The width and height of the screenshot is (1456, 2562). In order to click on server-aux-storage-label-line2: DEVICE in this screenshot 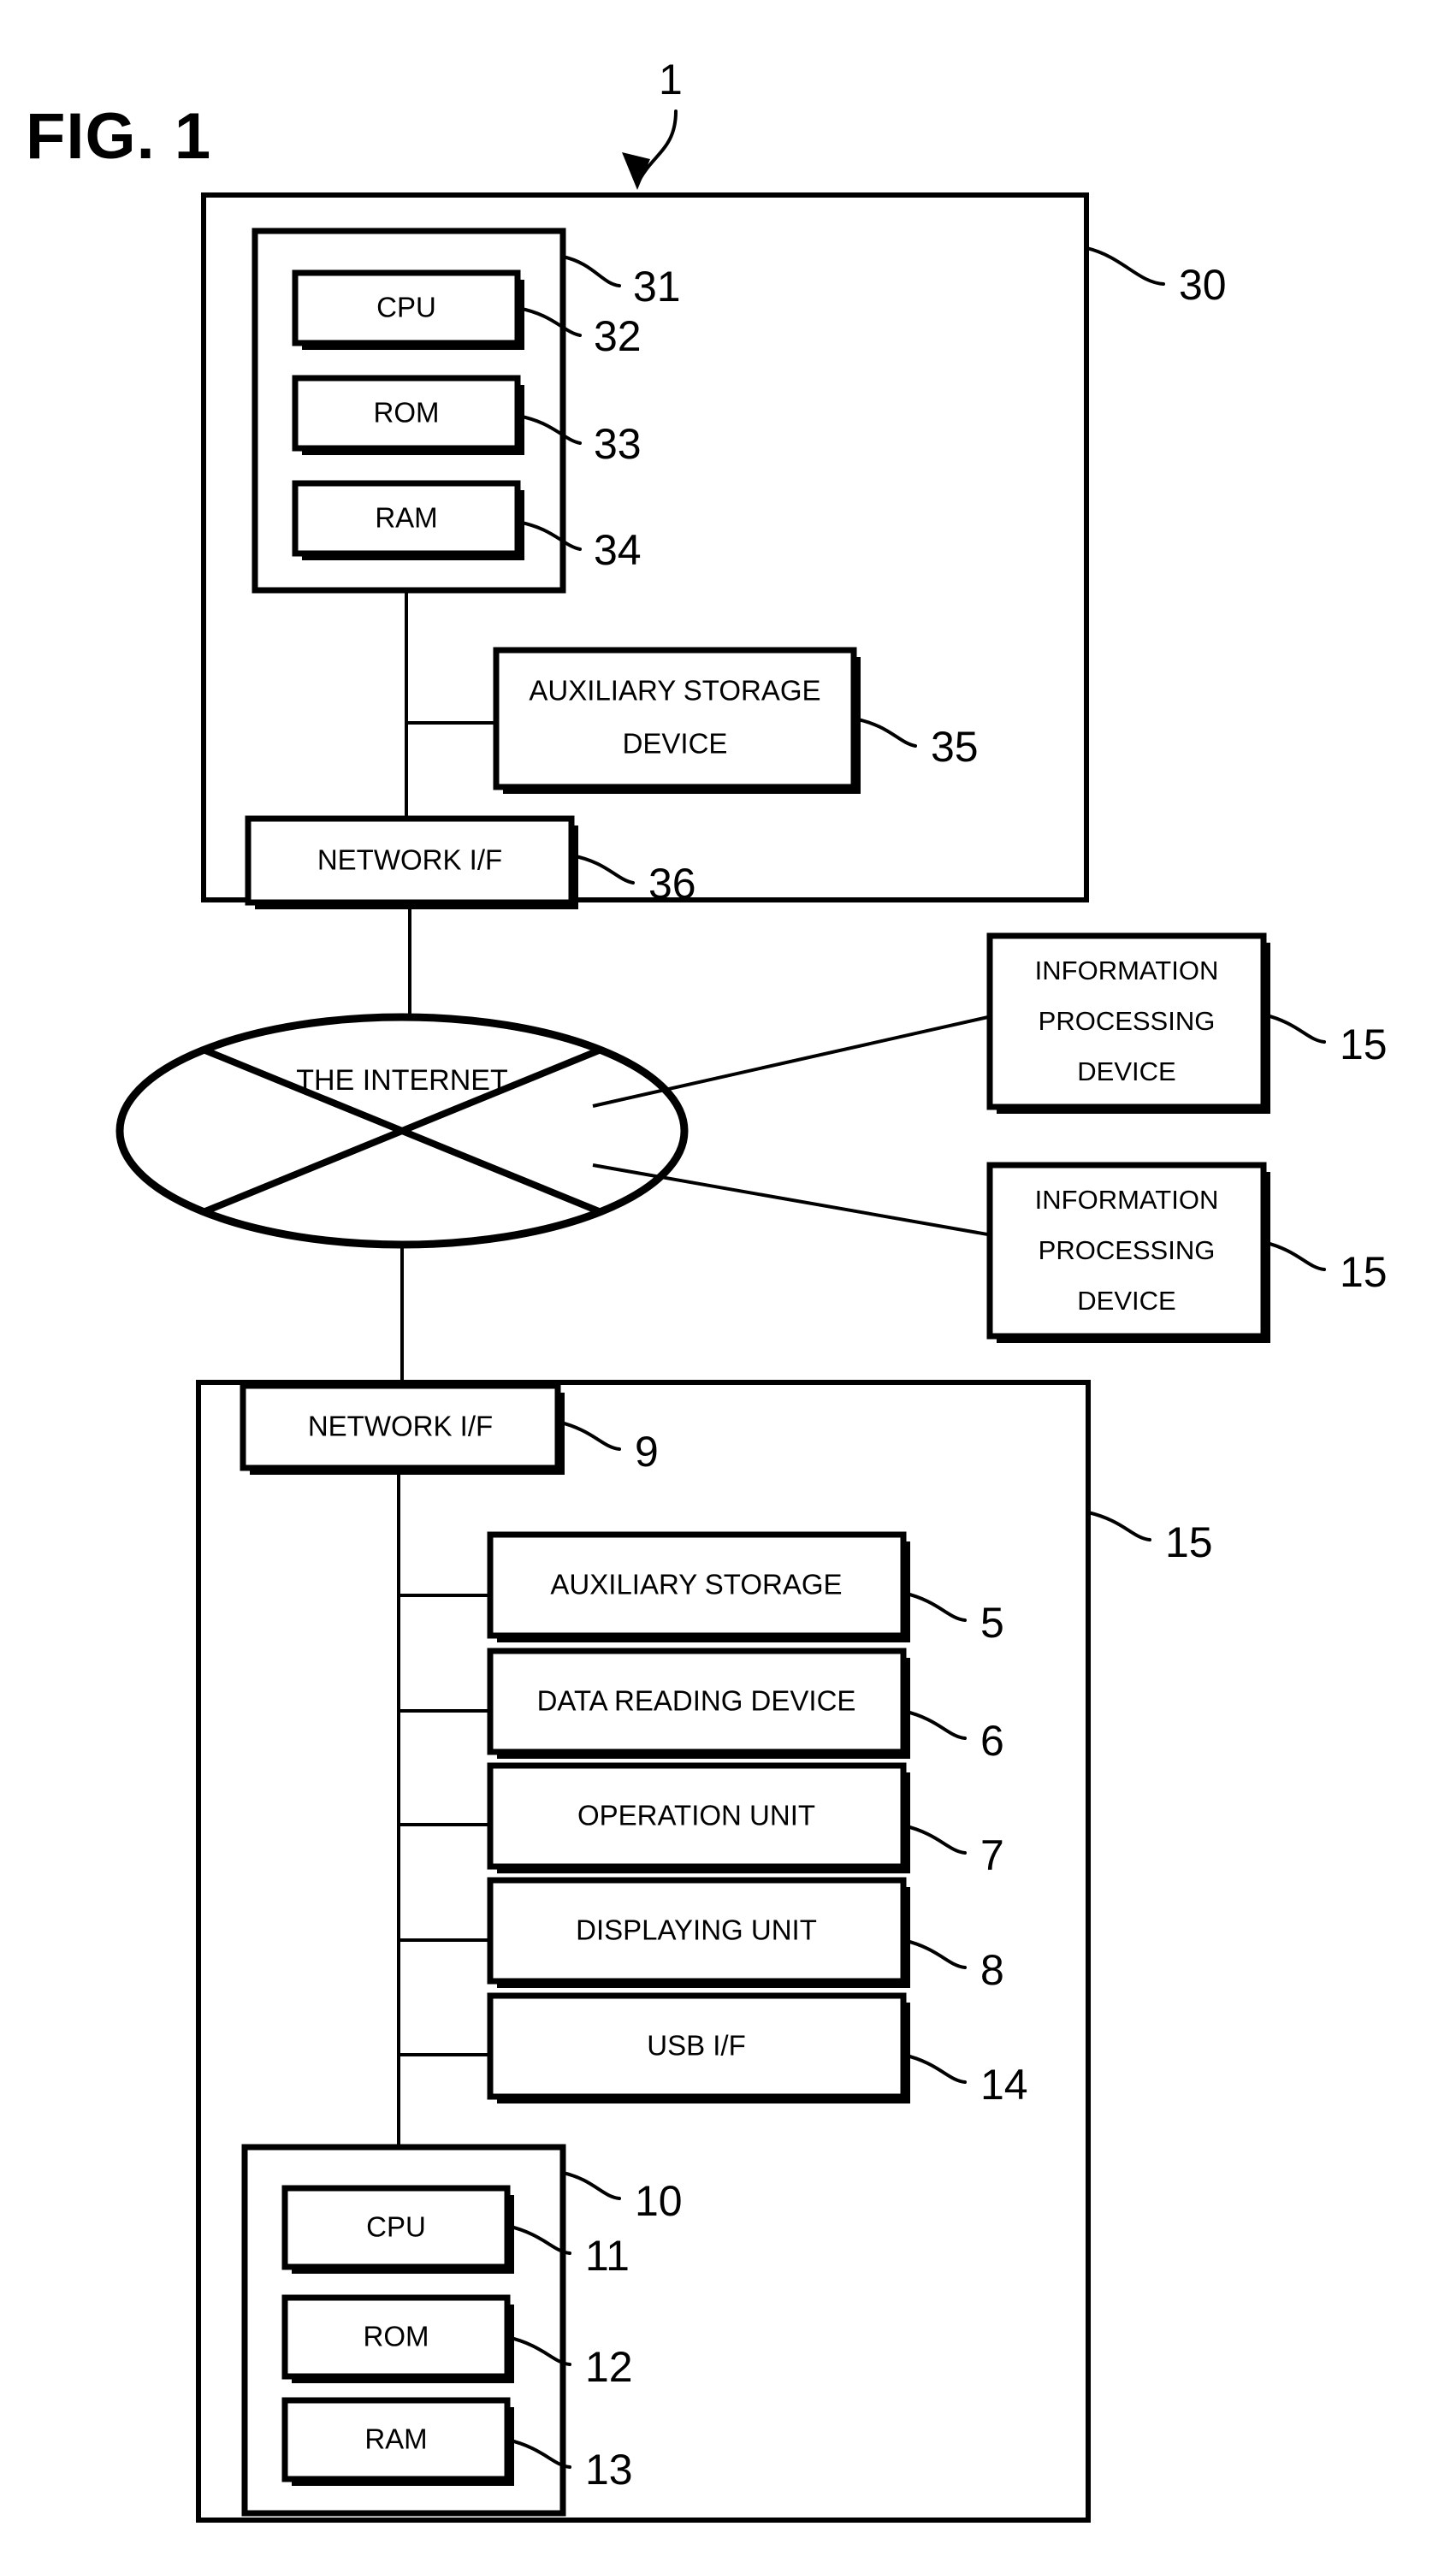, I will do `click(675, 744)`.